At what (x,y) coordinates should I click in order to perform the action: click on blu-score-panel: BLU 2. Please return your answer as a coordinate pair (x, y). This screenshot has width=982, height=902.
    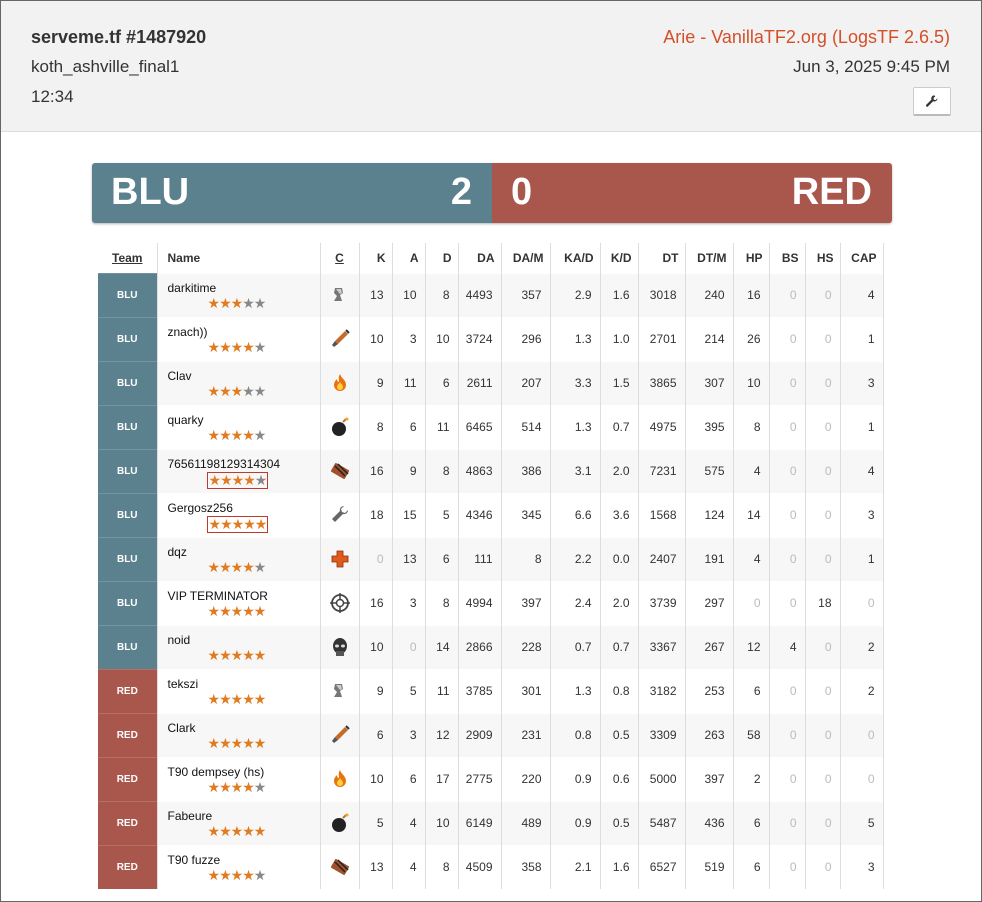
    Looking at the image, I should click on (292, 193).